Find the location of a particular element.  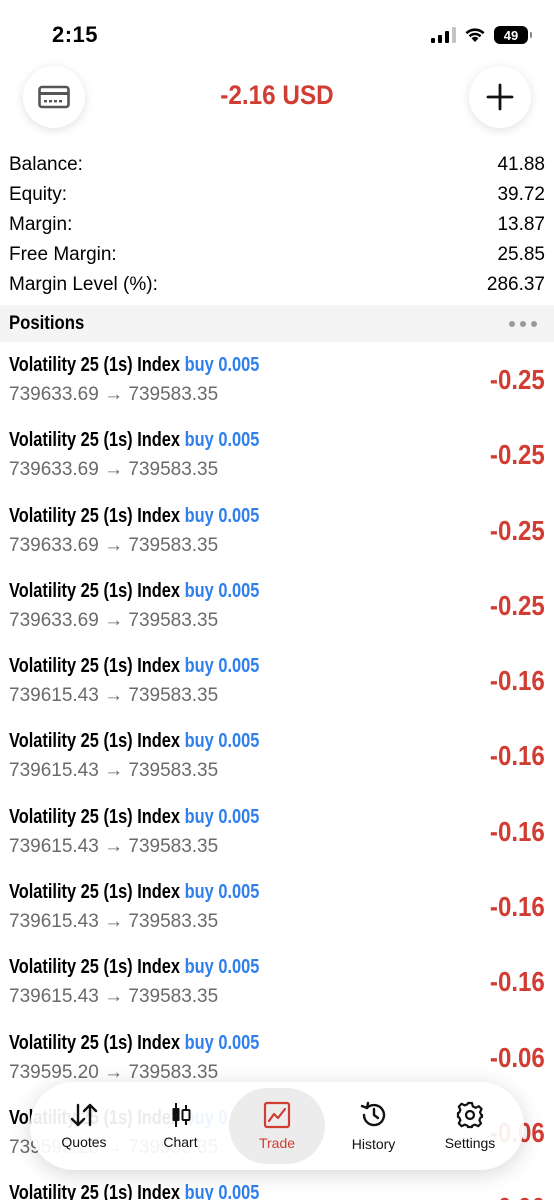

status-time: 2:15 is located at coordinates (75, 34).